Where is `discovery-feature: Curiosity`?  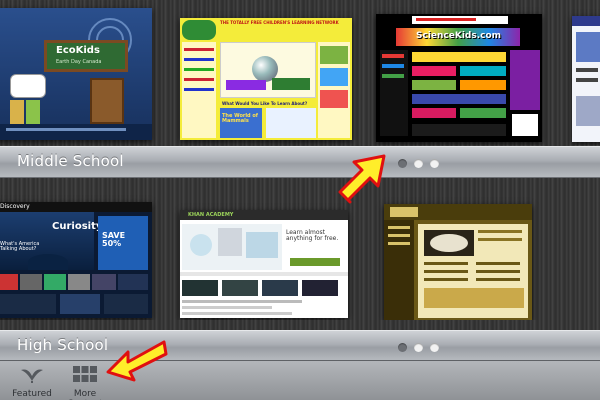 discovery-feature: Curiosity is located at coordinates (77, 226).